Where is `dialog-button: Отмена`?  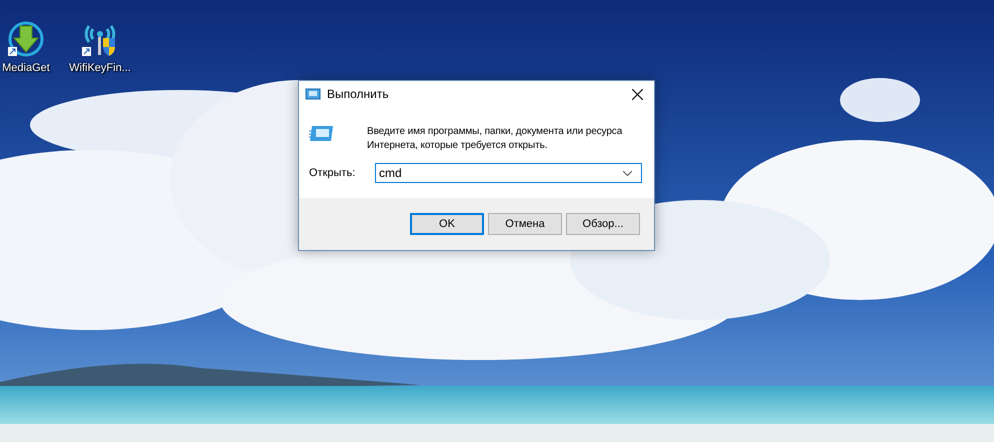 dialog-button: Отмена is located at coordinates (525, 224).